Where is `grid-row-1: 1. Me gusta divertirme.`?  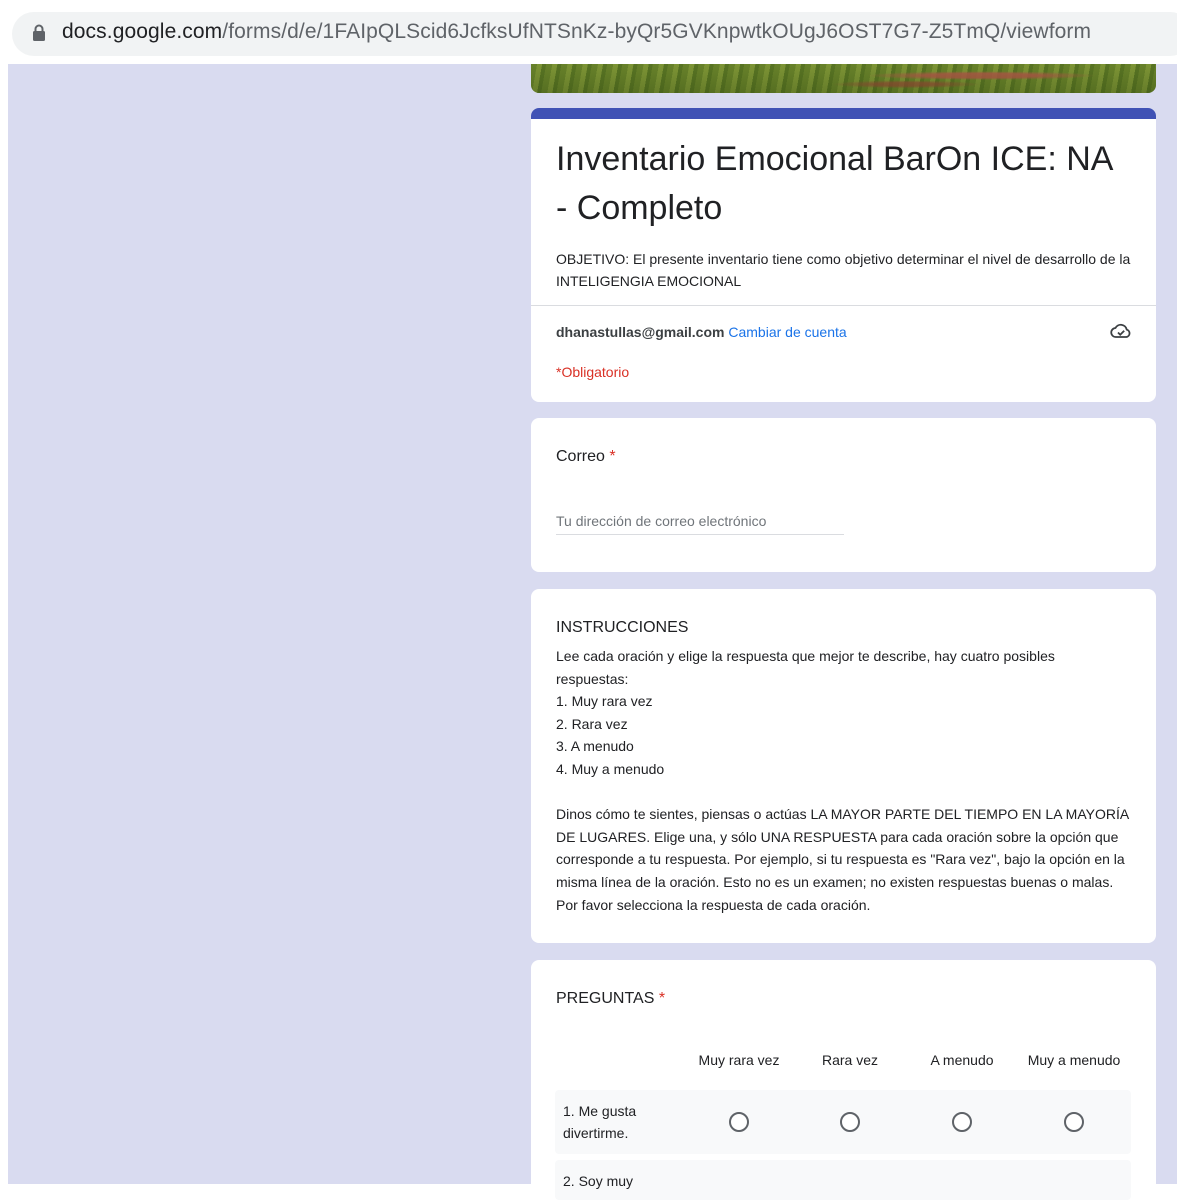
grid-row-1: 1. Me gusta divertirme. is located at coordinates (843, 1122).